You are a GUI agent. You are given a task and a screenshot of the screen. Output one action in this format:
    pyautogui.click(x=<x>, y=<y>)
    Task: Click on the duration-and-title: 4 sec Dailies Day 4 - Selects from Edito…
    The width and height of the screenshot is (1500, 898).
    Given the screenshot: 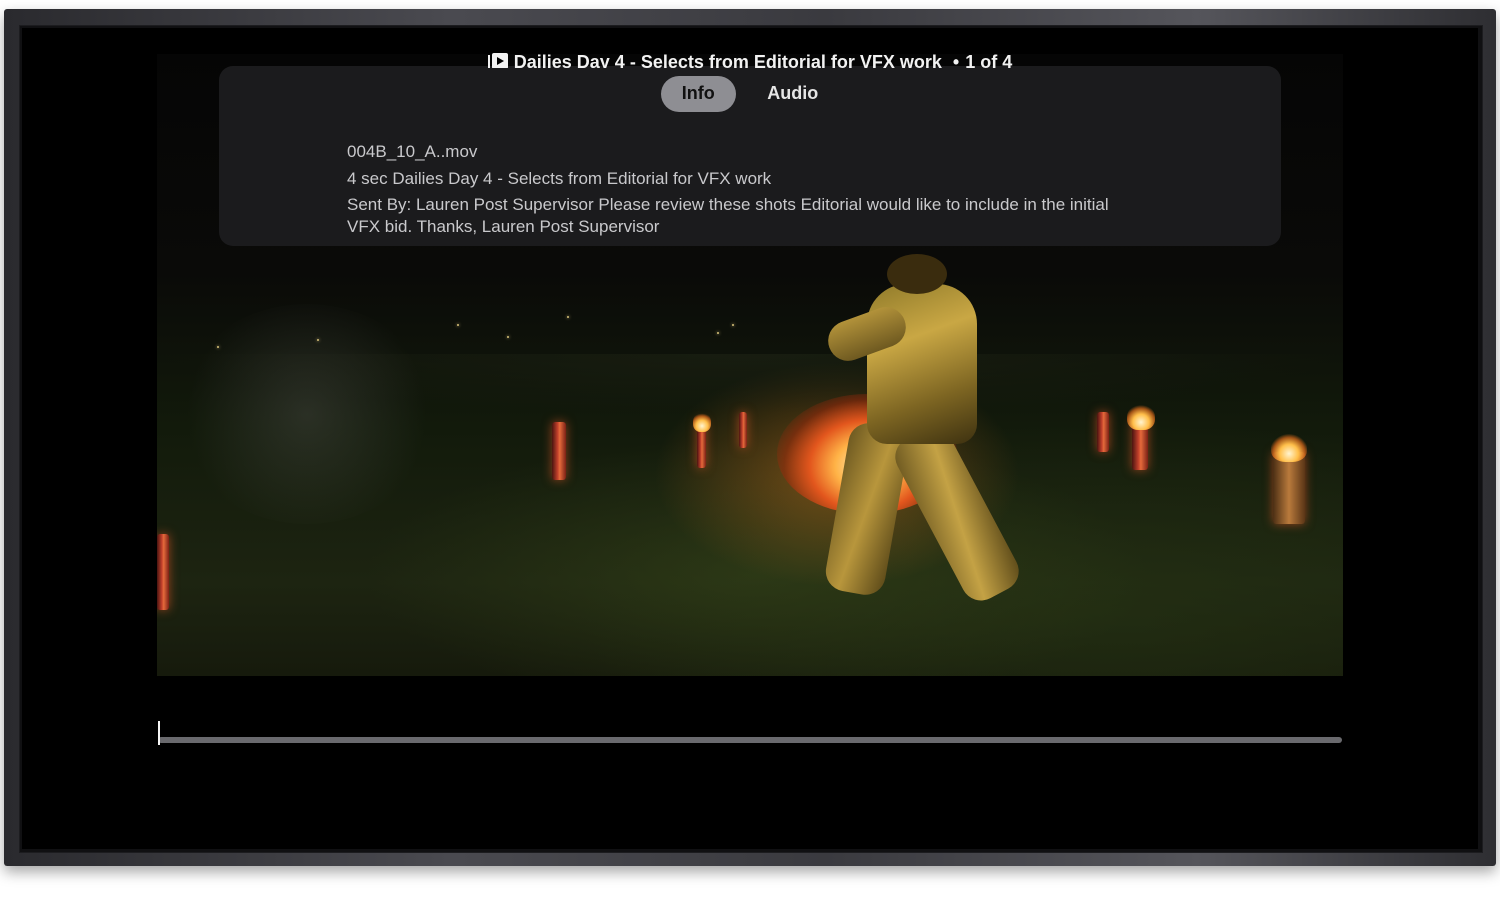 What is the action you would take?
    pyautogui.click(x=559, y=178)
    